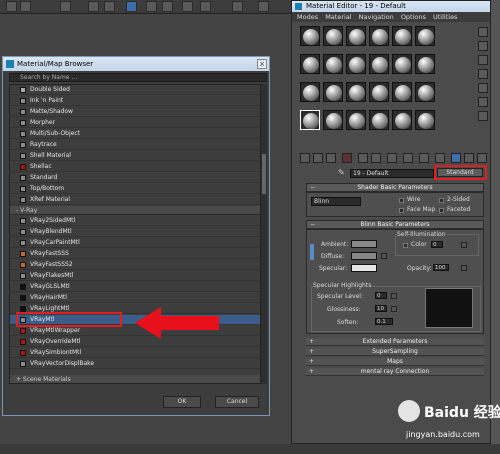  Describe the element at coordinates (135, 243) in the screenshot. I see `material-list-item: VRayCarPaintMtl` at that location.